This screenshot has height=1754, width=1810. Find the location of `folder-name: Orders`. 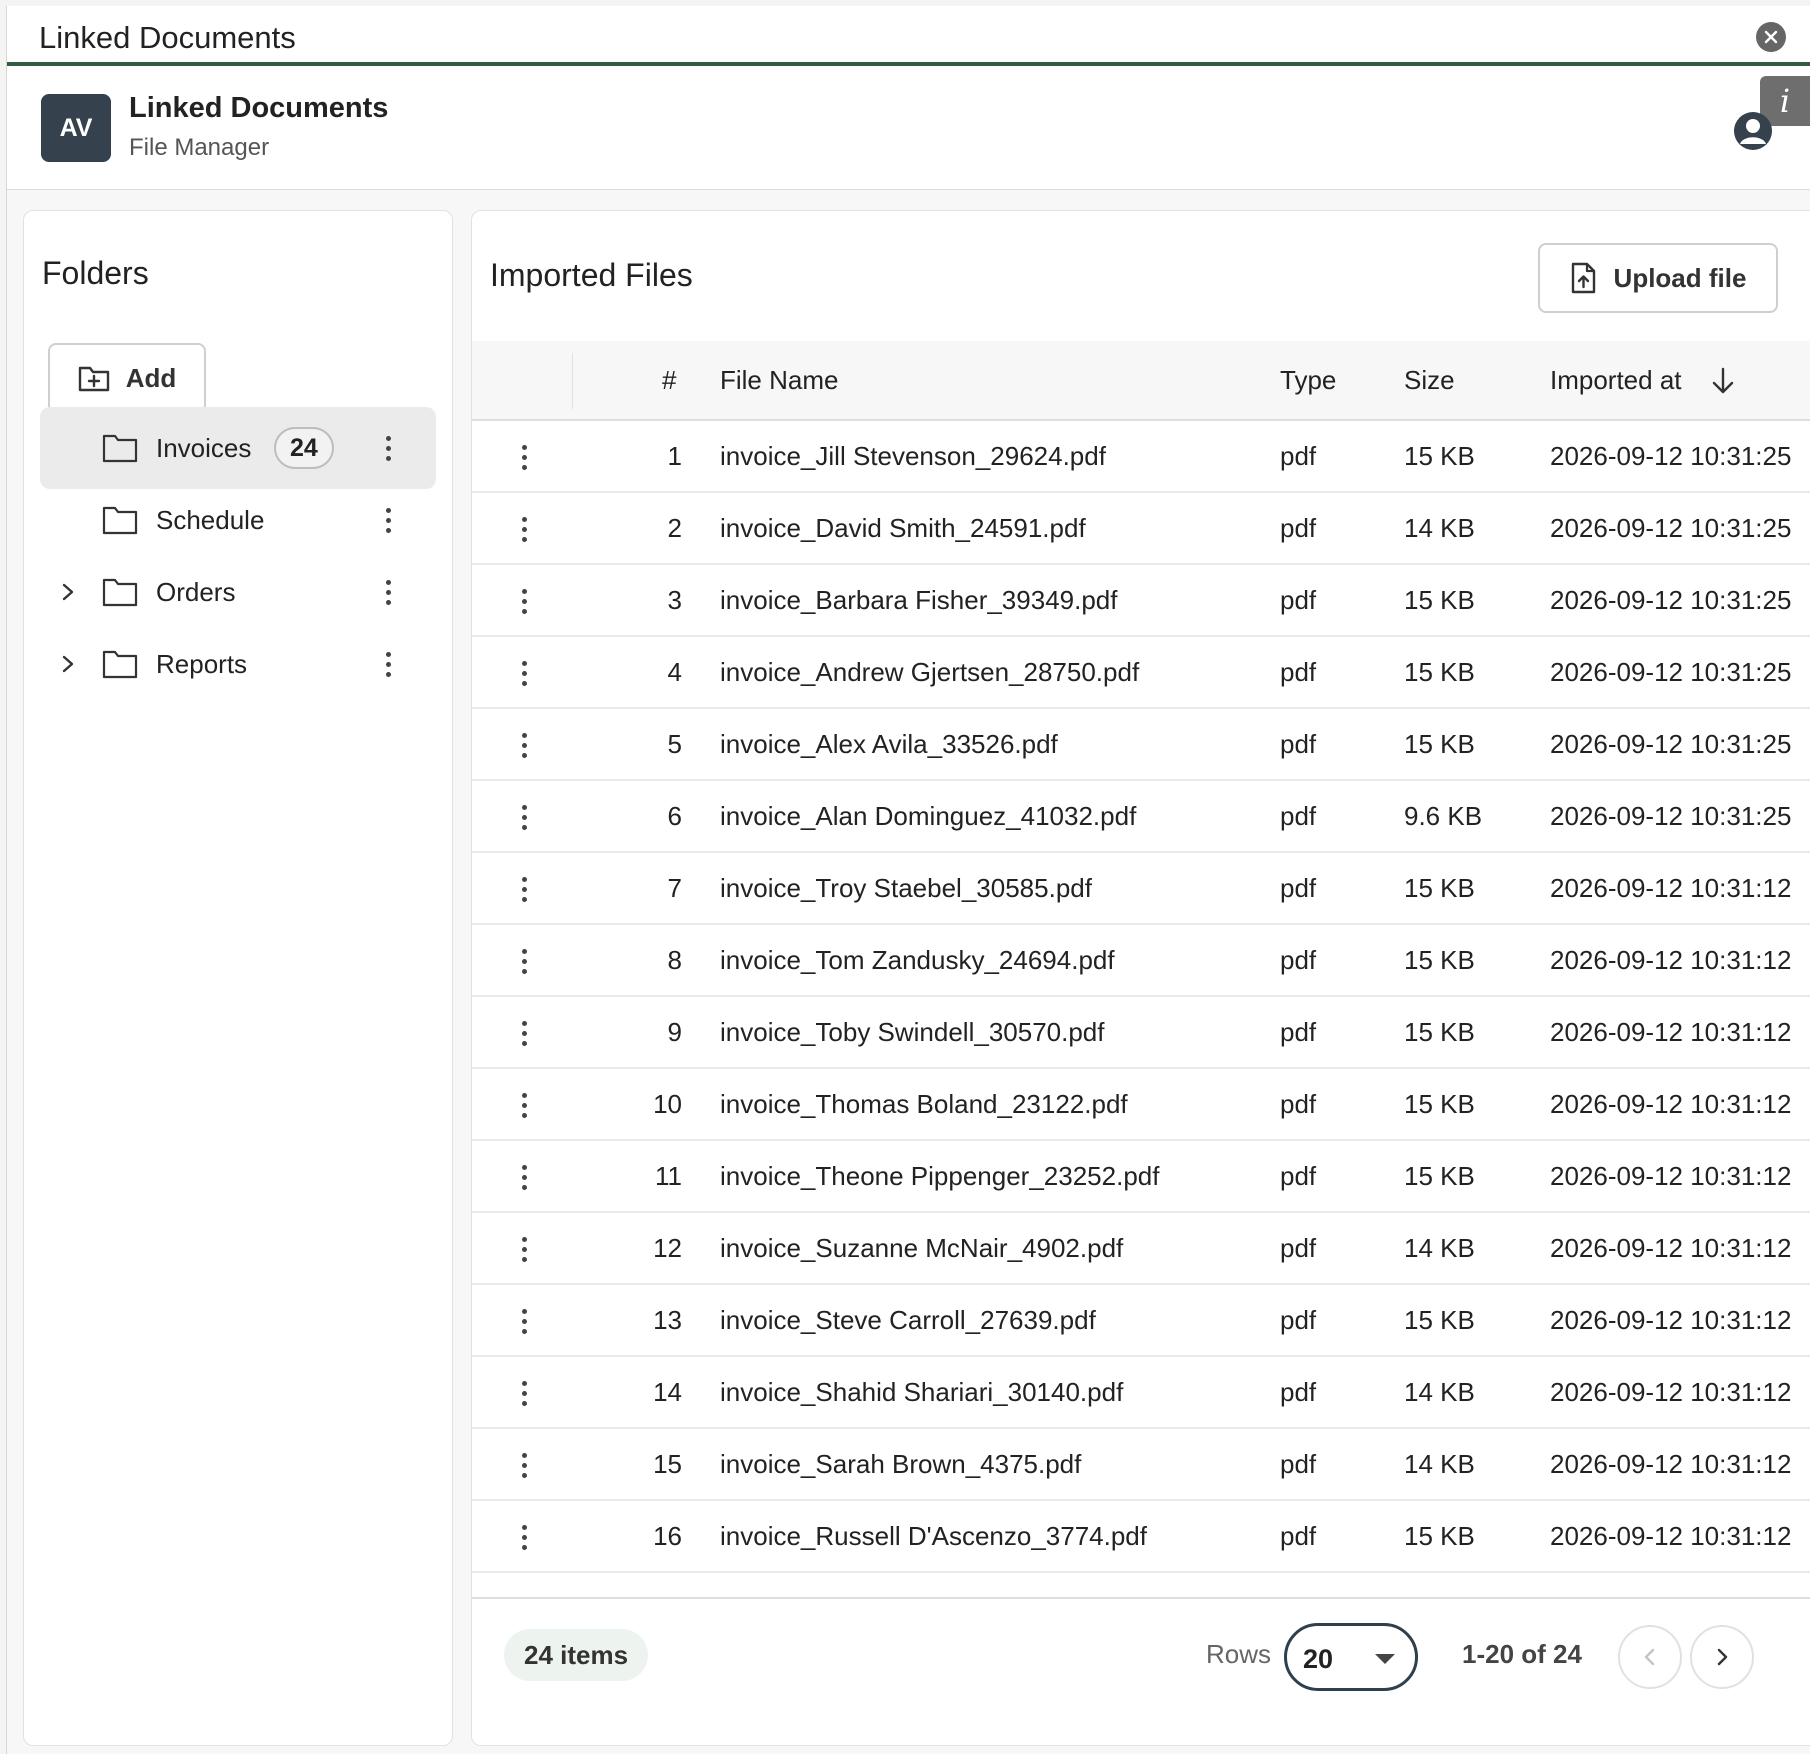

folder-name: Orders is located at coordinates (196, 591).